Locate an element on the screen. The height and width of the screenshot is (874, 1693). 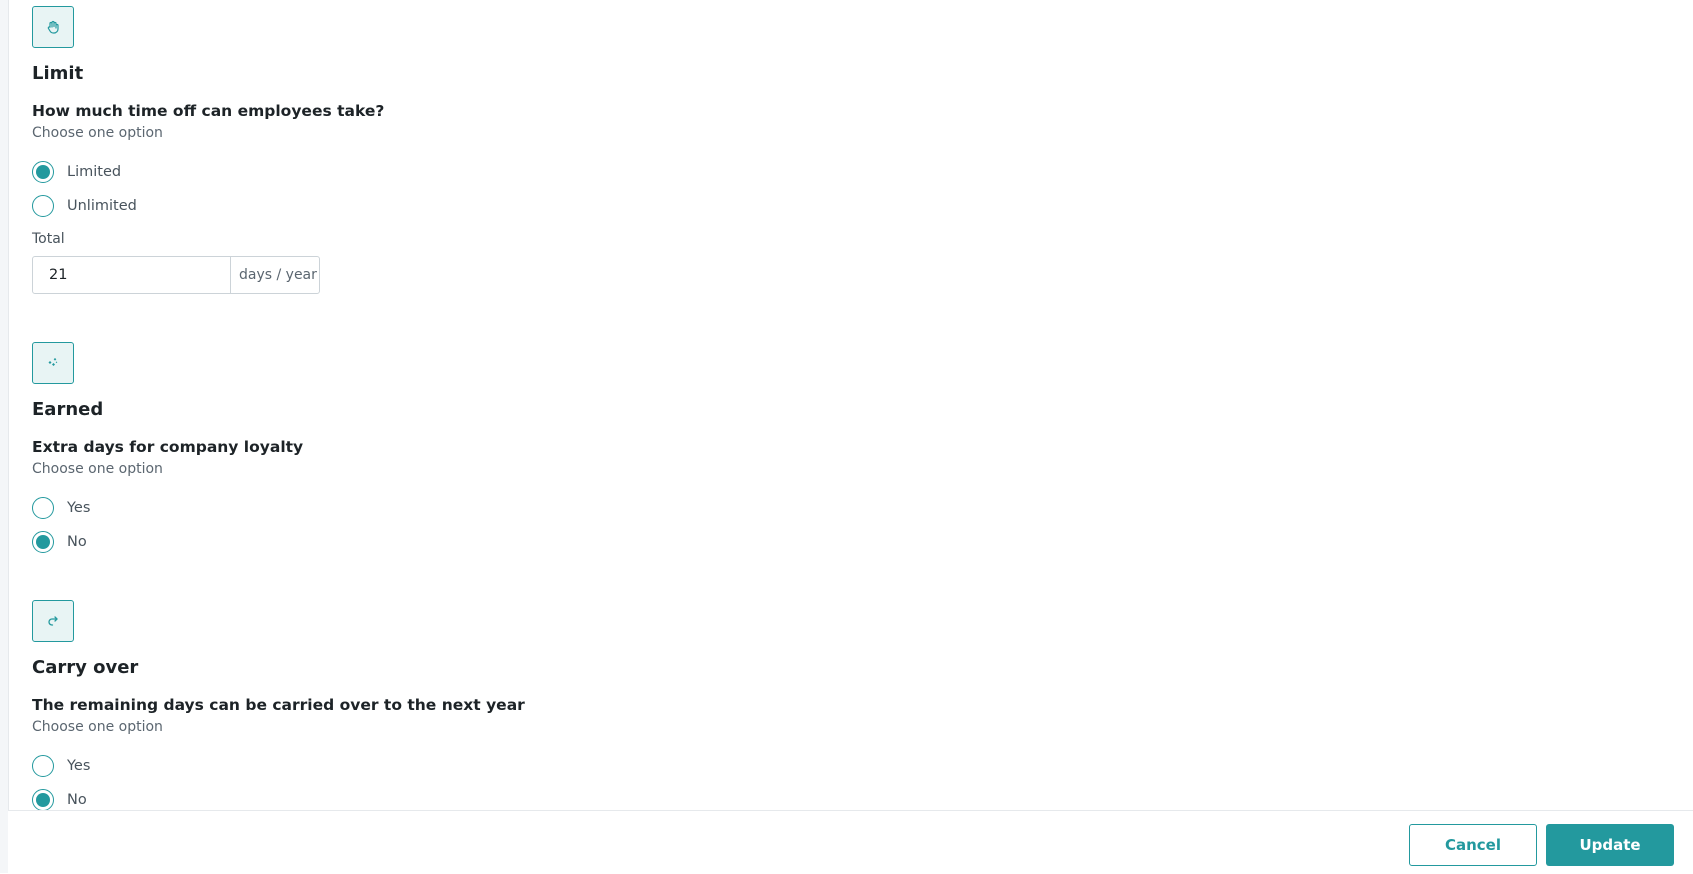
sparkles-icon is located at coordinates (53, 363).